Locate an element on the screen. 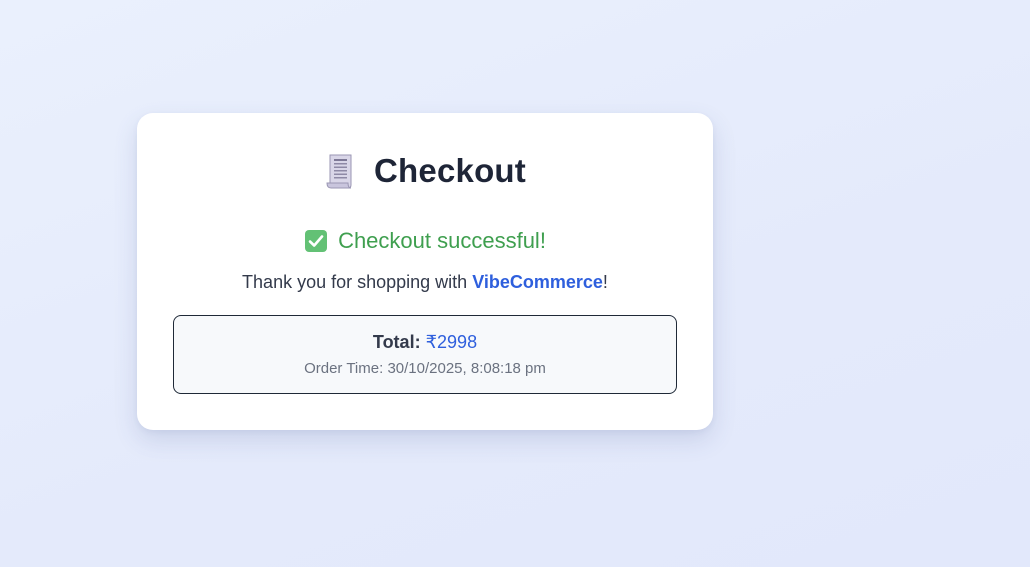  total-label: Total: is located at coordinates (396, 342).